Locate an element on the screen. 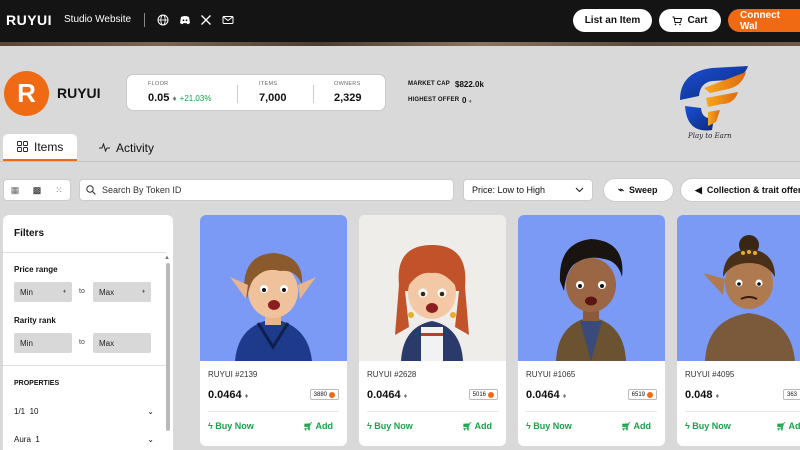  sweep-label: Sweep is located at coordinates (643, 190).